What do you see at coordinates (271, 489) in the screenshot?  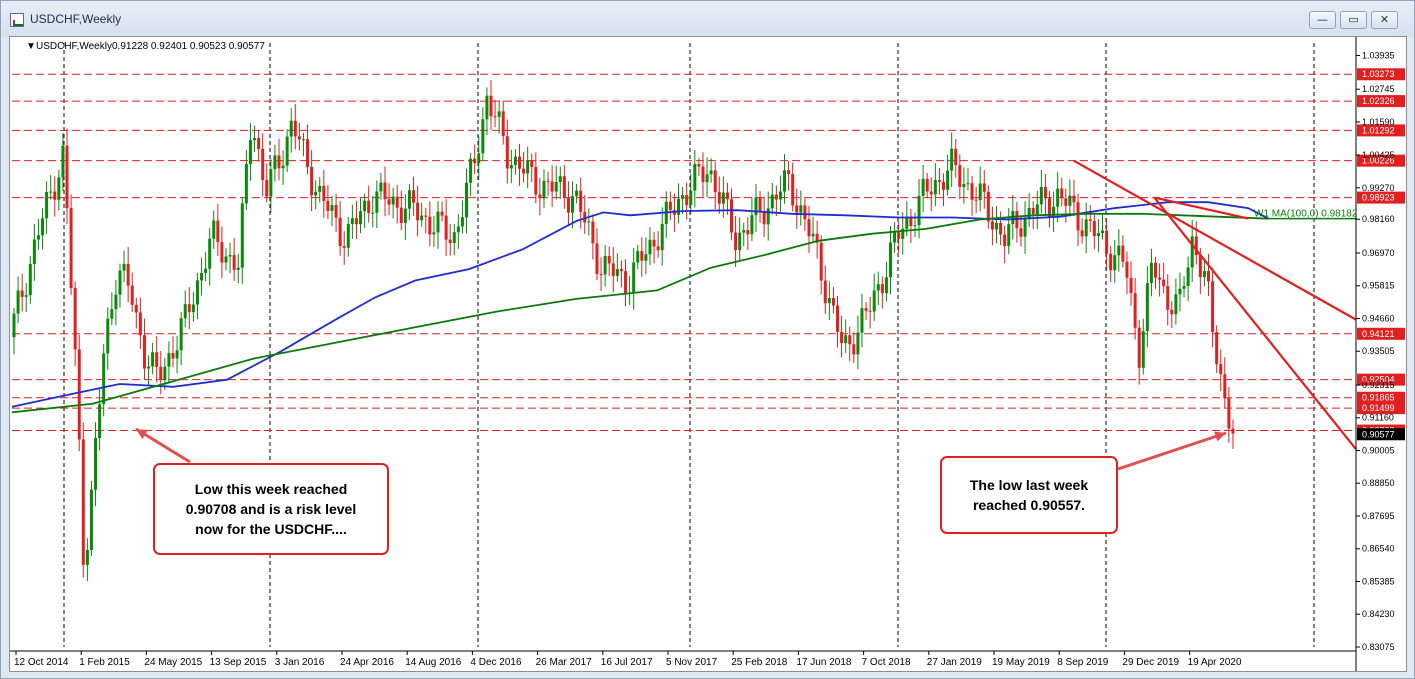 I see `callout-text-line: Low this week reached` at bounding box center [271, 489].